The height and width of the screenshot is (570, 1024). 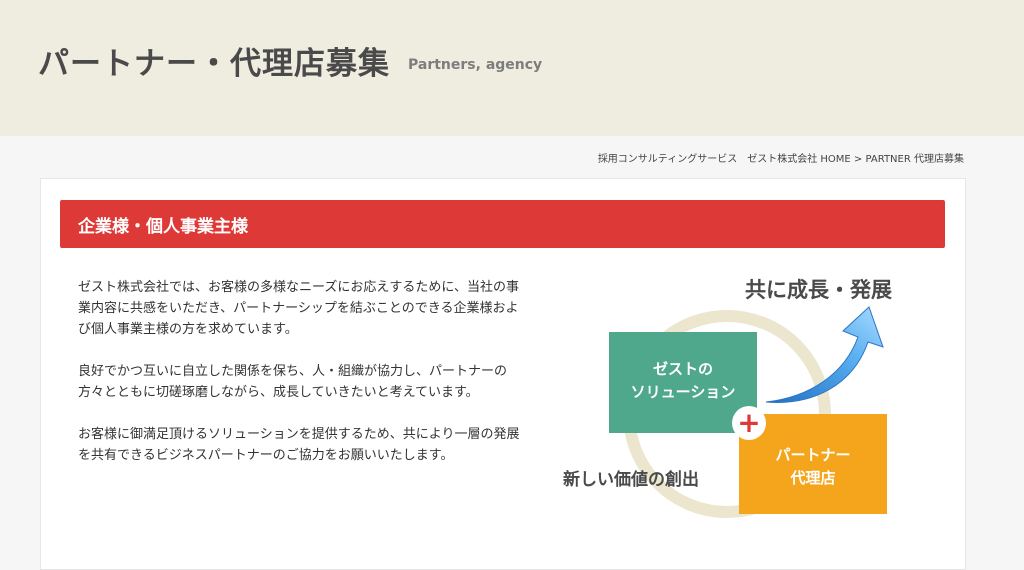 I want to click on bottom-label: 新しい価値の創出, so click(x=631, y=479).